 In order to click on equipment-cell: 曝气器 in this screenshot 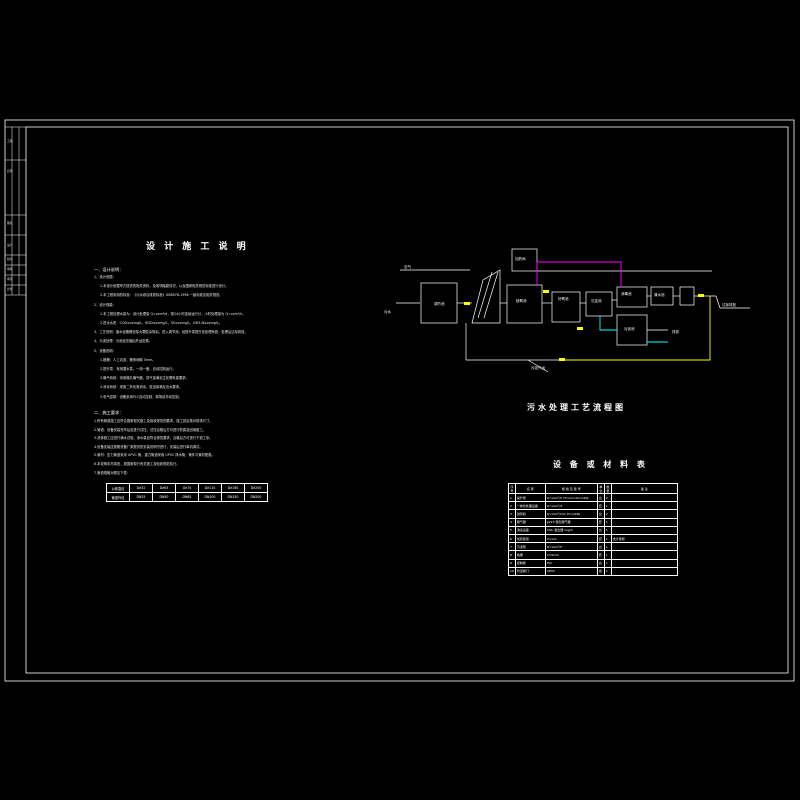, I will do `click(530, 522)`.